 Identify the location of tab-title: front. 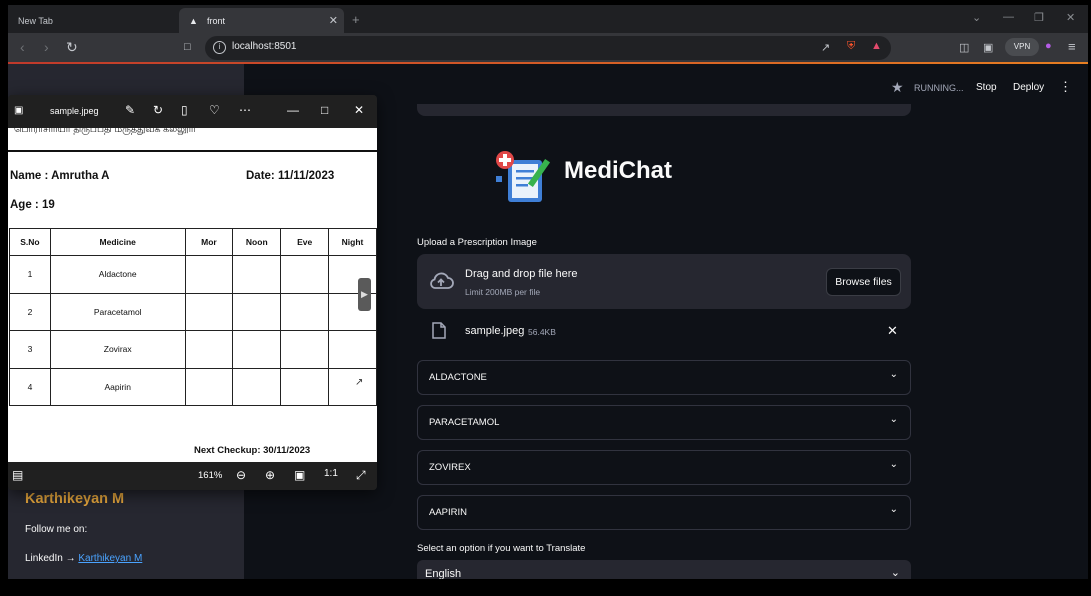
(216, 20).